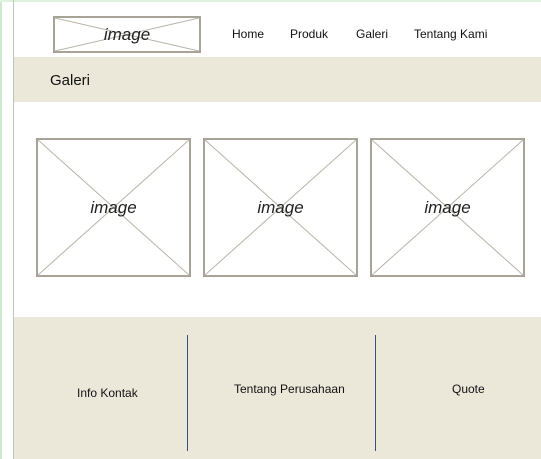 The image size is (541, 459). What do you see at coordinates (277, 79) in the screenshot?
I see `page-title-band: Galeri` at bounding box center [277, 79].